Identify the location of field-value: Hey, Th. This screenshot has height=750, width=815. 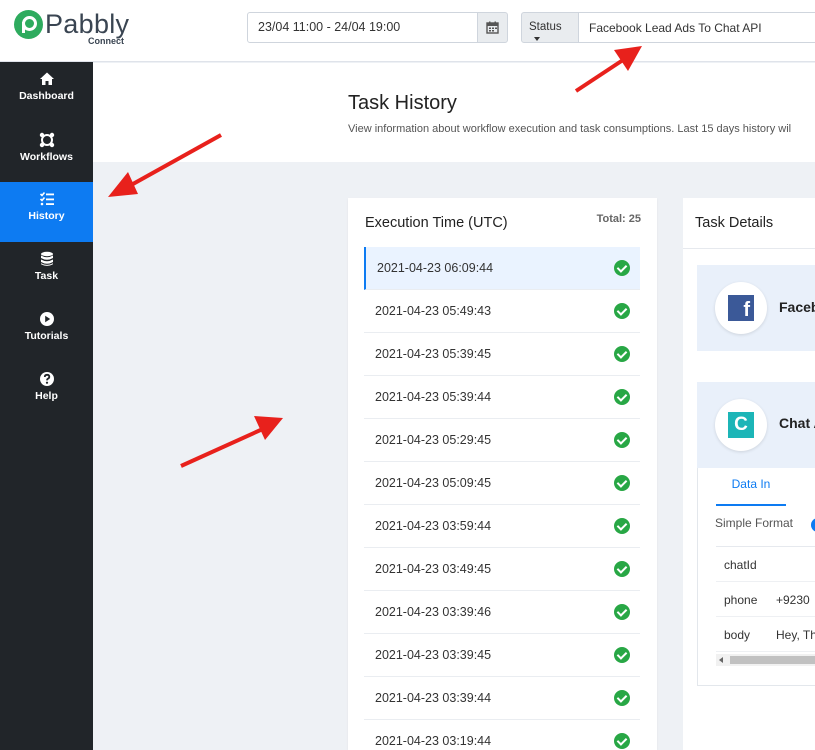
(795, 635).